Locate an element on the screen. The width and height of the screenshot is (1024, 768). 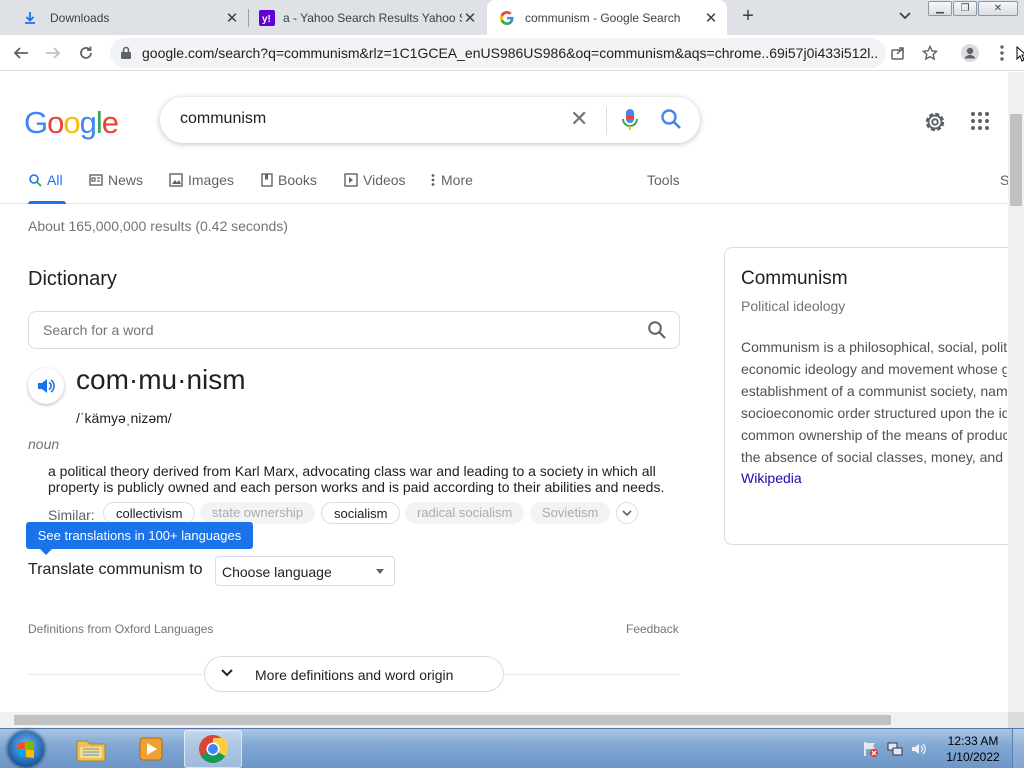
tab-google-search: communism - Google Search ✕ is located at coordinates (607, 17).